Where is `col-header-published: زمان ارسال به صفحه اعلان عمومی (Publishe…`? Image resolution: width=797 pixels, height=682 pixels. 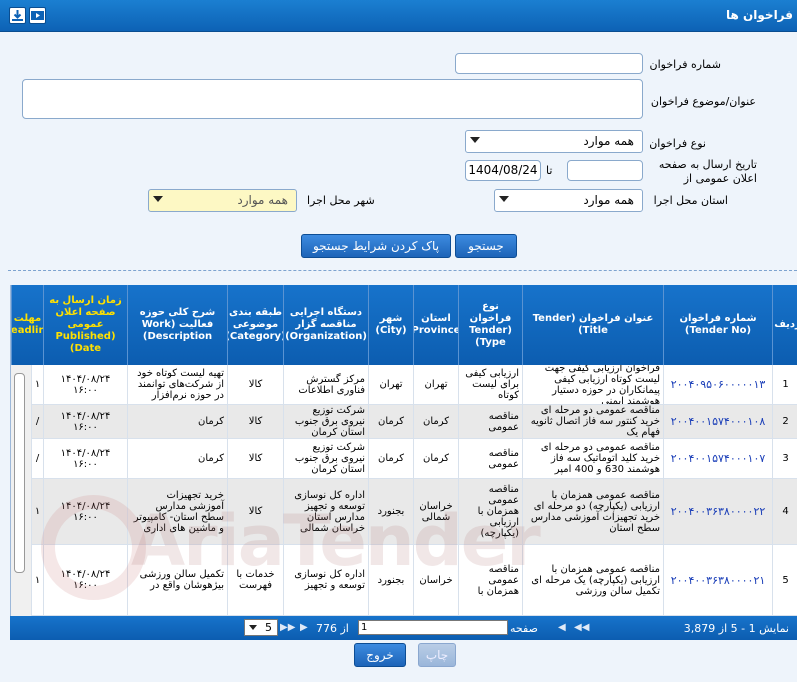 col-header-published: زمان ارسال به صفحه اعلان عمومی (Publishe… is located at coordinates (85, 325).